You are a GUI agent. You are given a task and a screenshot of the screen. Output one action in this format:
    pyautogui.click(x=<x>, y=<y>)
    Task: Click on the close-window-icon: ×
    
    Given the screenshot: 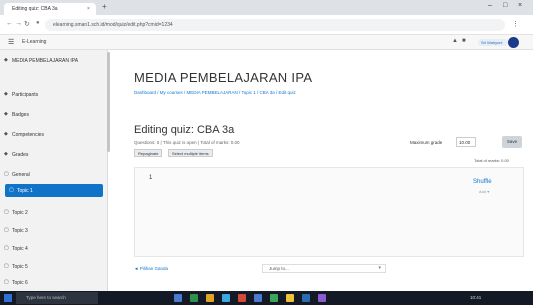 What is the action you would take?
    pyautogui.click(x=520, y=5)
    